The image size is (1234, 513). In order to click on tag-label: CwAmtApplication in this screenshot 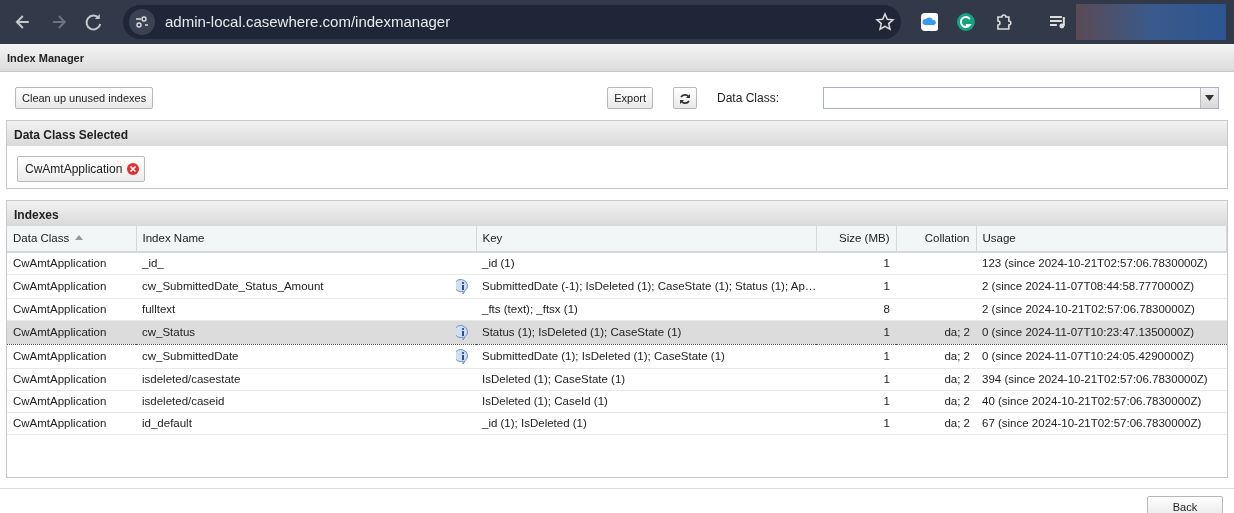, I will do `click(74, 169)`.